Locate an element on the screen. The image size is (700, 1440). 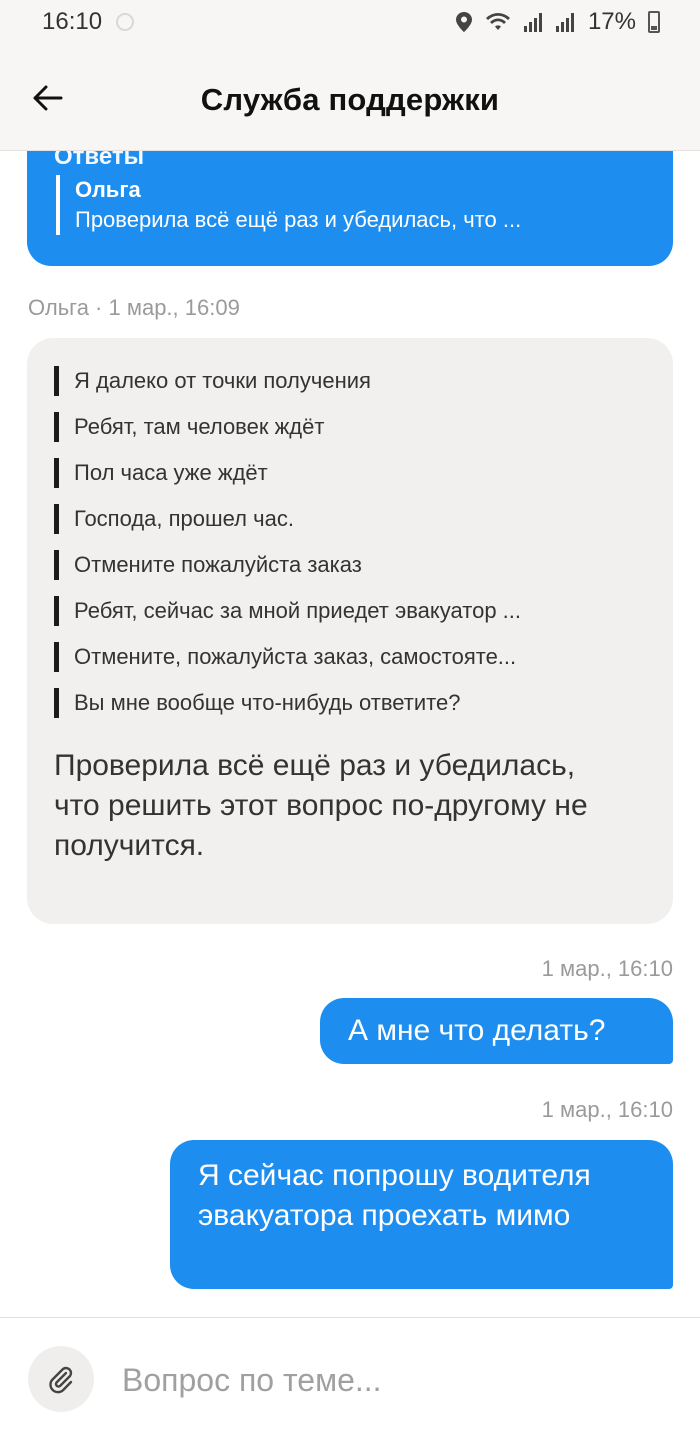
wifi-icon is located at coordinates (497, 21).